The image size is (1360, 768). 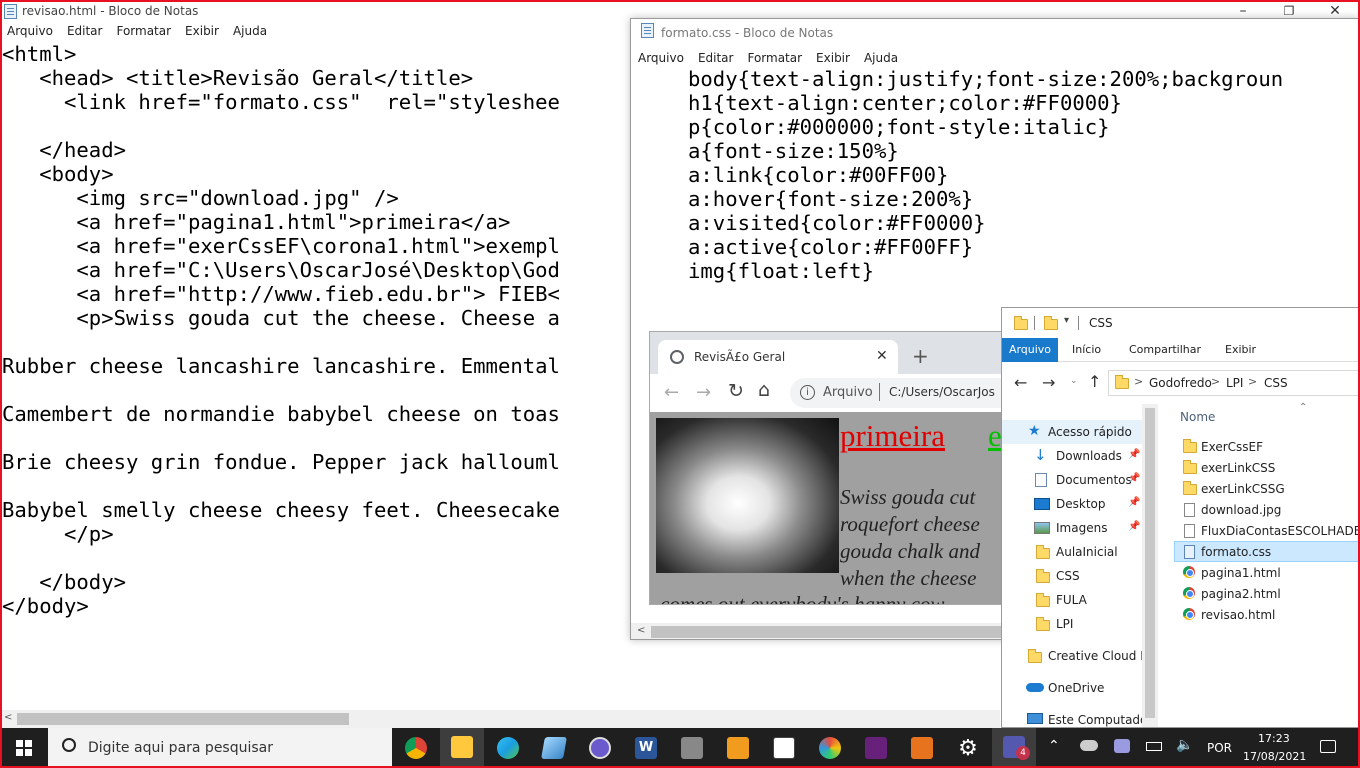 What do you see at coordinates (1266, 467) in the screenshot?
I see `file-row: exerLinkCSS` at bounding box center [1266, 467].